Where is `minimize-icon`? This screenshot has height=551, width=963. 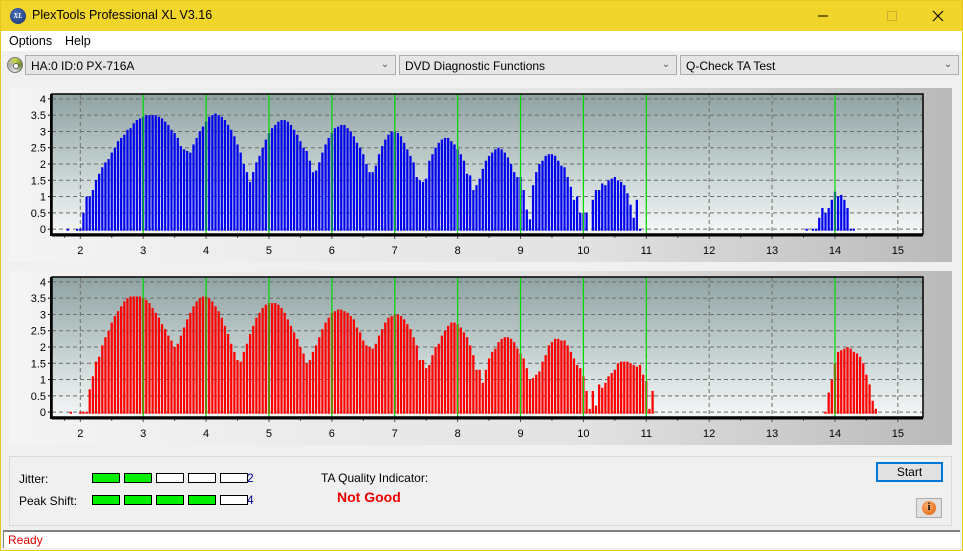
minimize-icon is located at coordinates (823, 16).